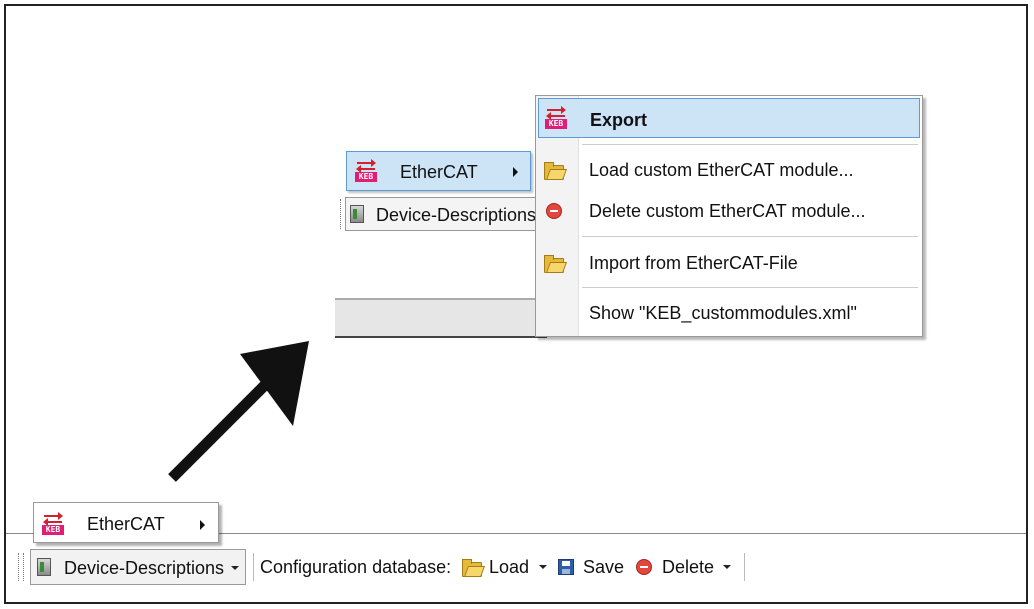 This screenshot has height=609, width=1034. What do you see at coordinates (144, 568) in the screenshot?
I see `device-descriptions-label: Device-Descriptions` at bounding box center [144, 568].